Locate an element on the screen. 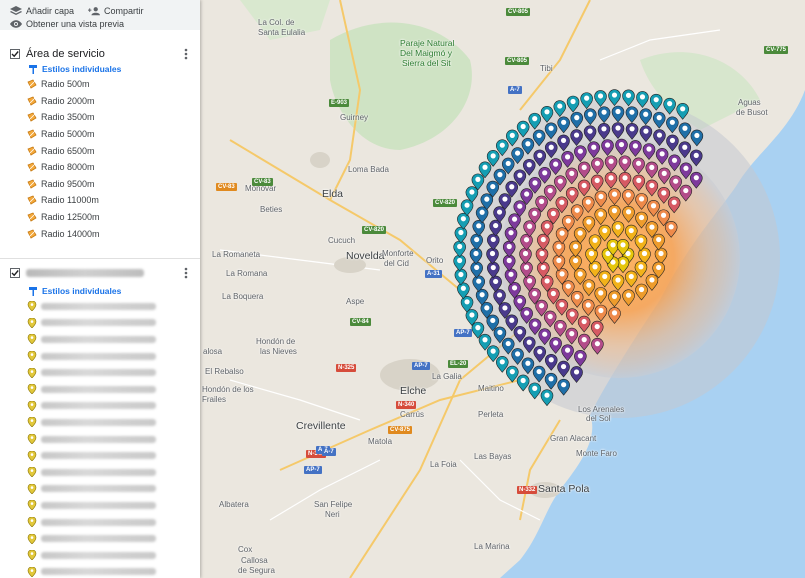 This screenshot has height=578, width=805. map-place-label: San Felipe is located at coordinates (333, 504).